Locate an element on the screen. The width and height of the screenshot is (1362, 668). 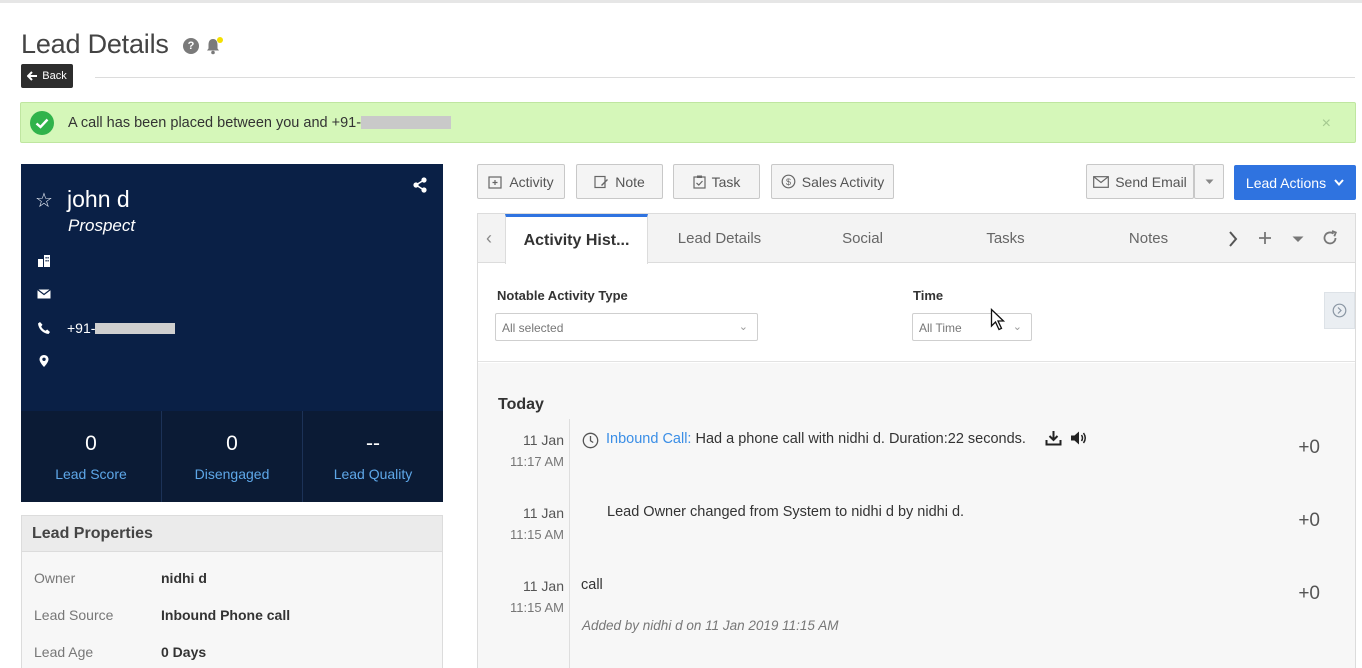
page-title: Lead Details is located at coordinates (95, 44).